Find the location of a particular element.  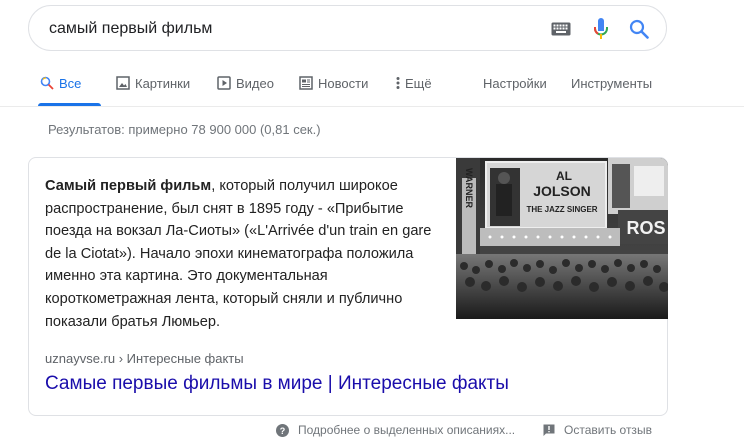

marquee-name-text: JOLSON is located at coordinates (562, 191).